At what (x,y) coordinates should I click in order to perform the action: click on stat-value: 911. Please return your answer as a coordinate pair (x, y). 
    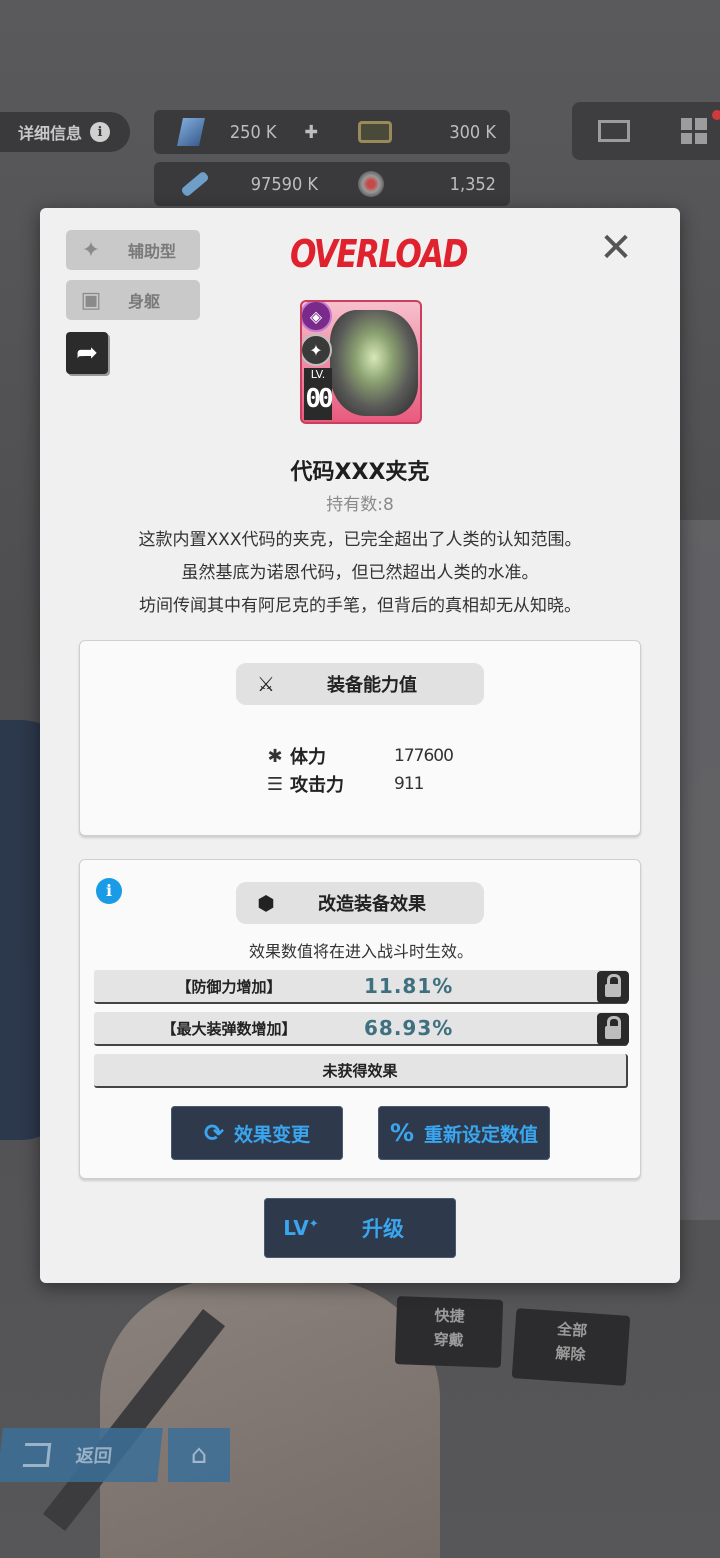
    Looking at the image, I should click on (409, 784).